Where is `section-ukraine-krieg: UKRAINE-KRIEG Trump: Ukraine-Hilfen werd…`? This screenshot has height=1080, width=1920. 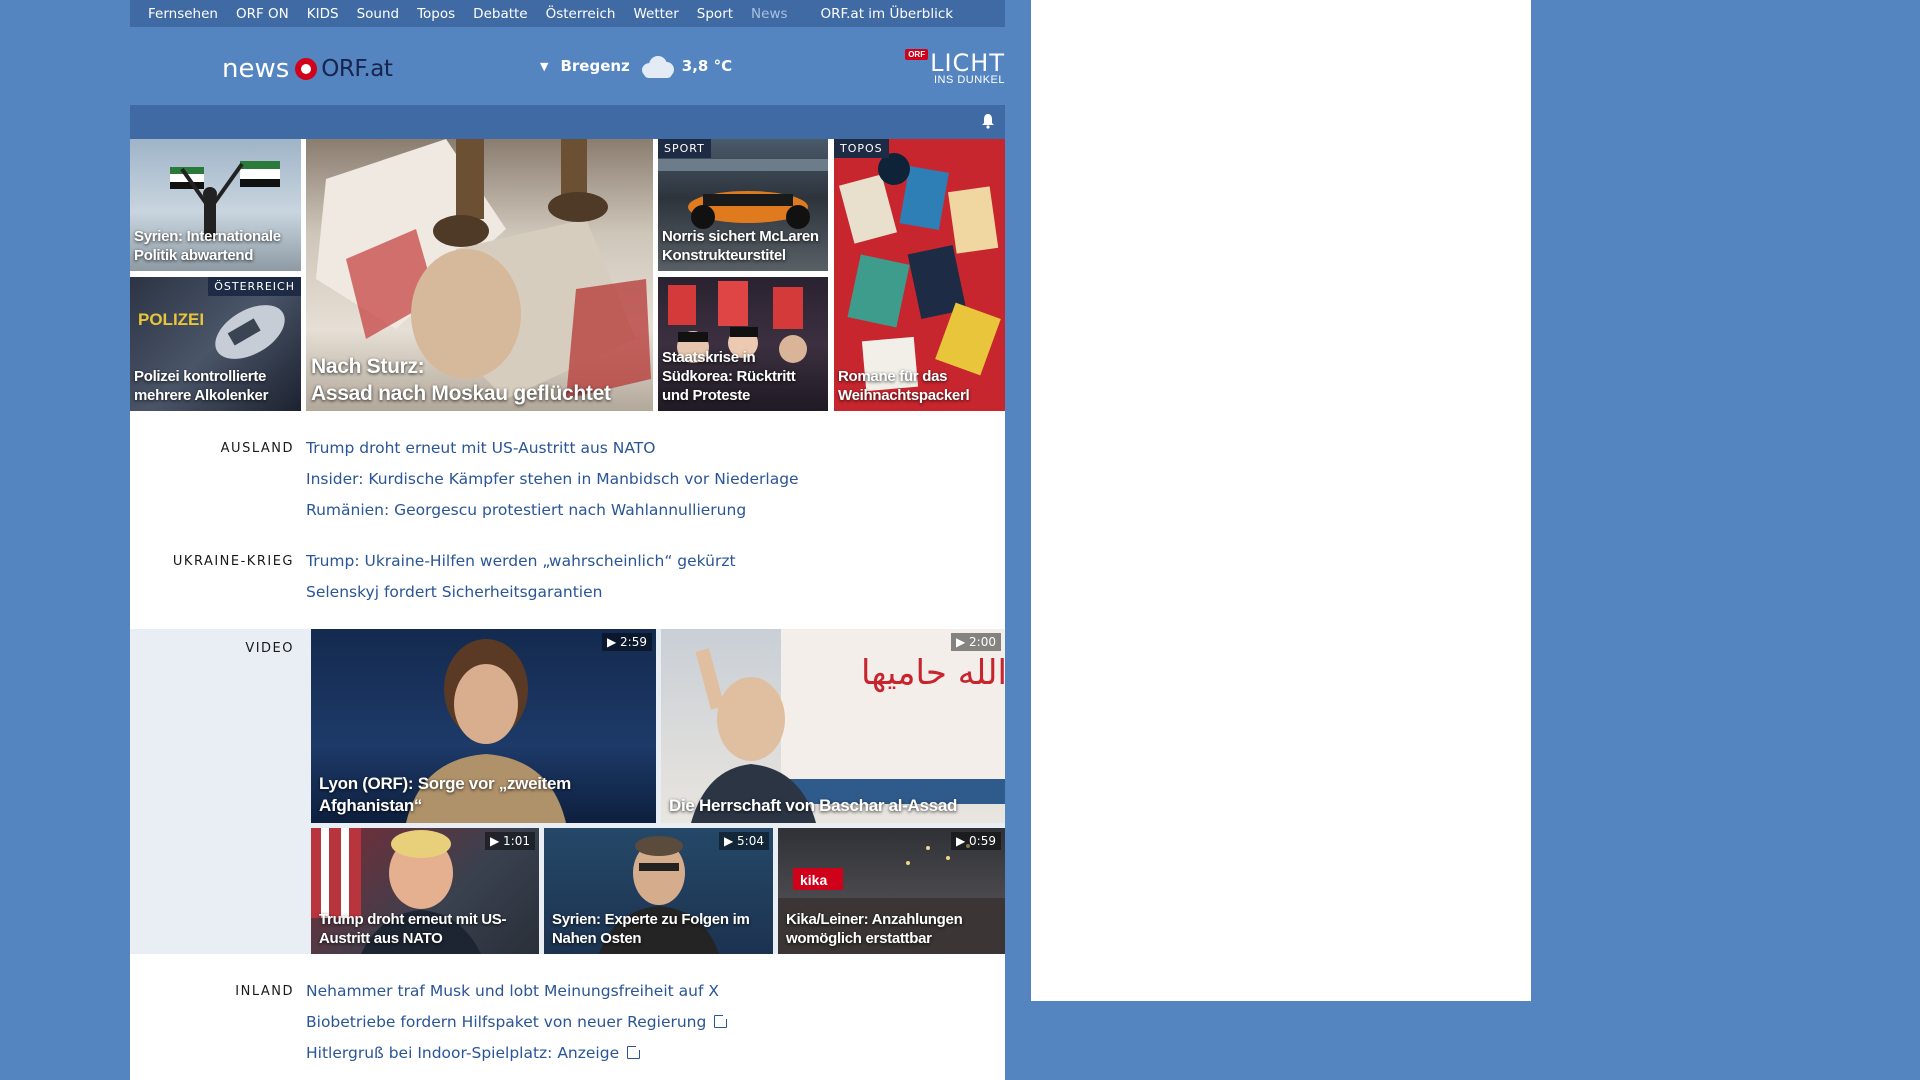 section-ukraine-krieg: UKRAINE-KRIEG Trump: Ukraine-Hilfen werd… is located at coordinates (567, 585).